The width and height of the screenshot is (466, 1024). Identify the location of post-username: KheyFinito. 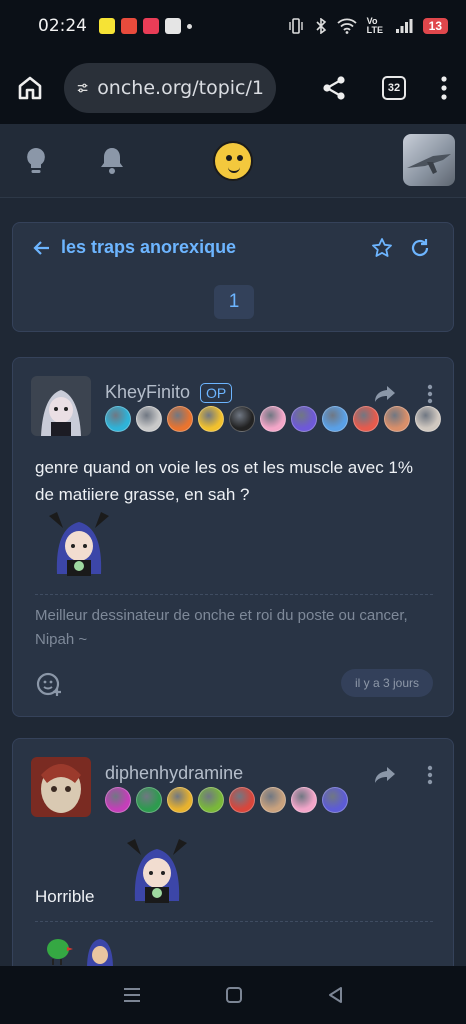
(147, 392).